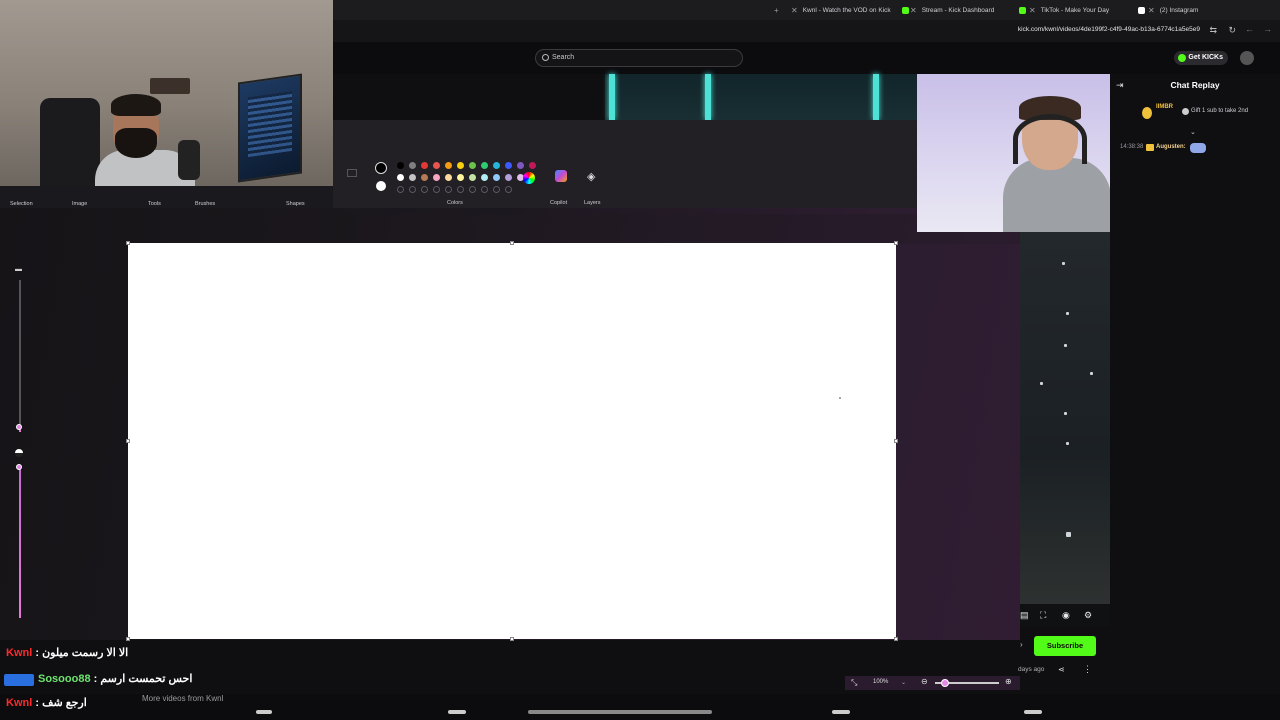 This screenshot has height=720, width=1280. Describe the element at coordinates (1021, 644) in the screenshot. I see `chevron-right-icon: ›` at that location.